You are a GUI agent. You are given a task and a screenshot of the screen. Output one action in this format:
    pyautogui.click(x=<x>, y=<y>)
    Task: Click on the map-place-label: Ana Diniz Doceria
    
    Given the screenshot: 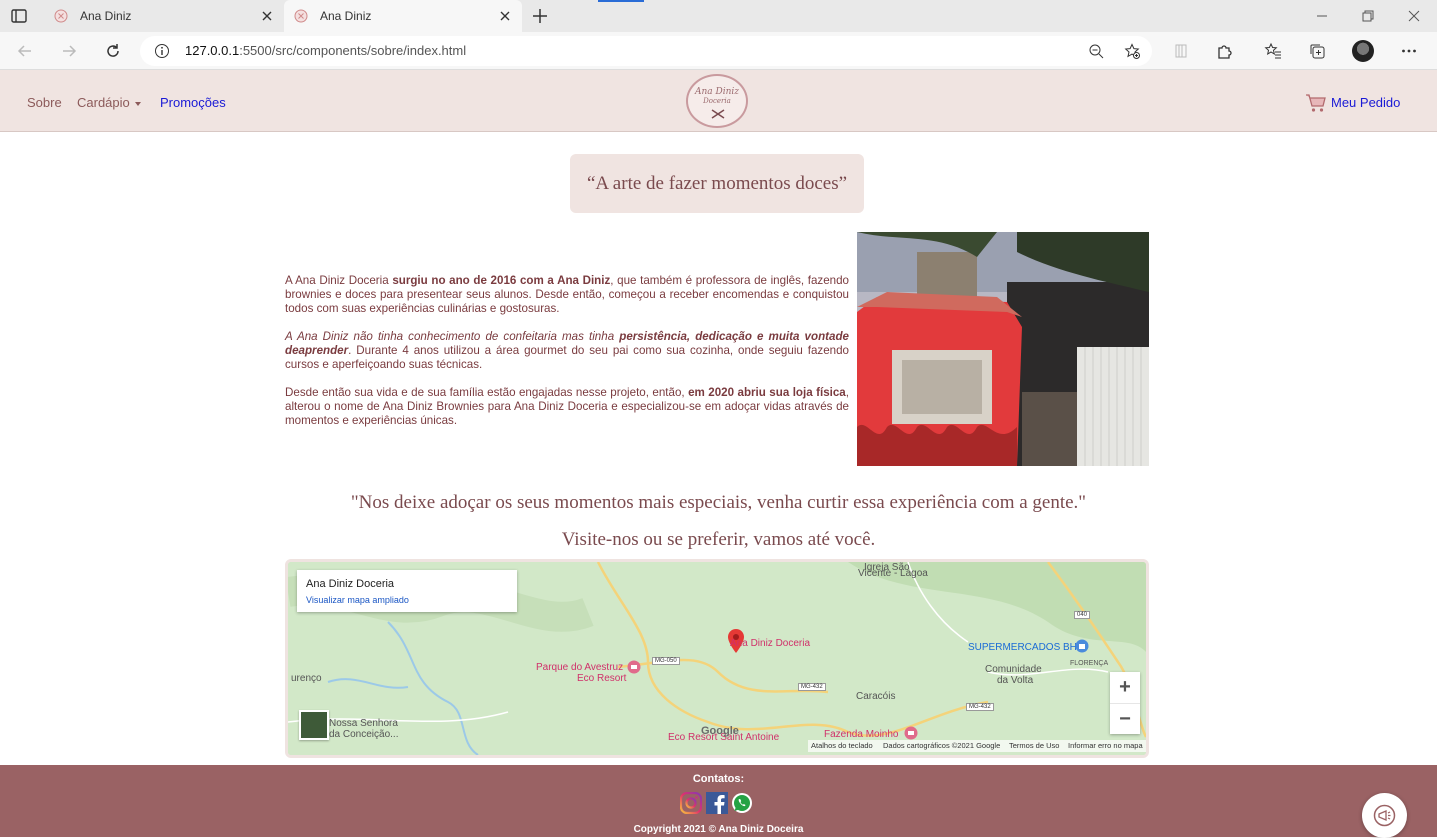 What is the action you would take?
    pyautogui.click(x=770, y=643)
    